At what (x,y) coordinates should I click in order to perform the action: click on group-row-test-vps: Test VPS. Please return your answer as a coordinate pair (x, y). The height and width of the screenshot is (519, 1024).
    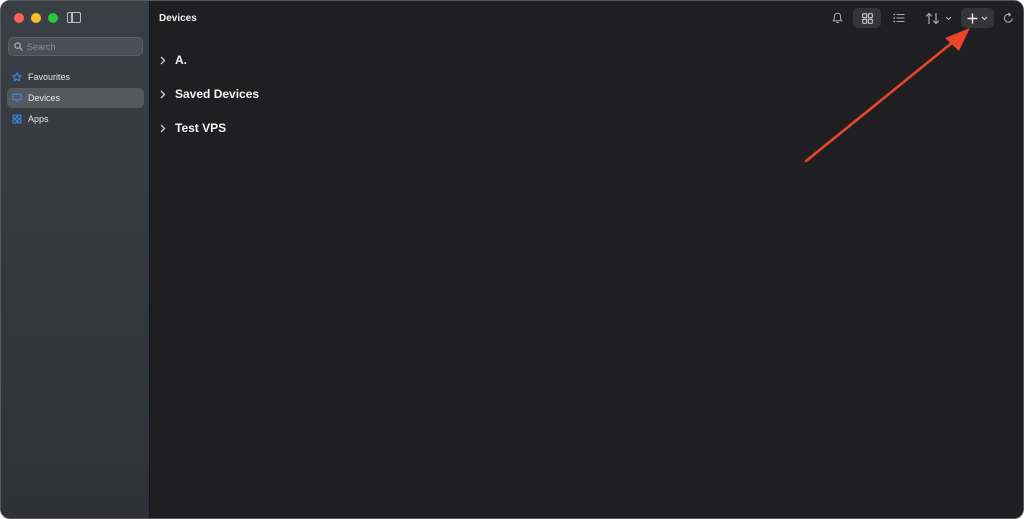
    Looking at the image, I should click on (209, 128).